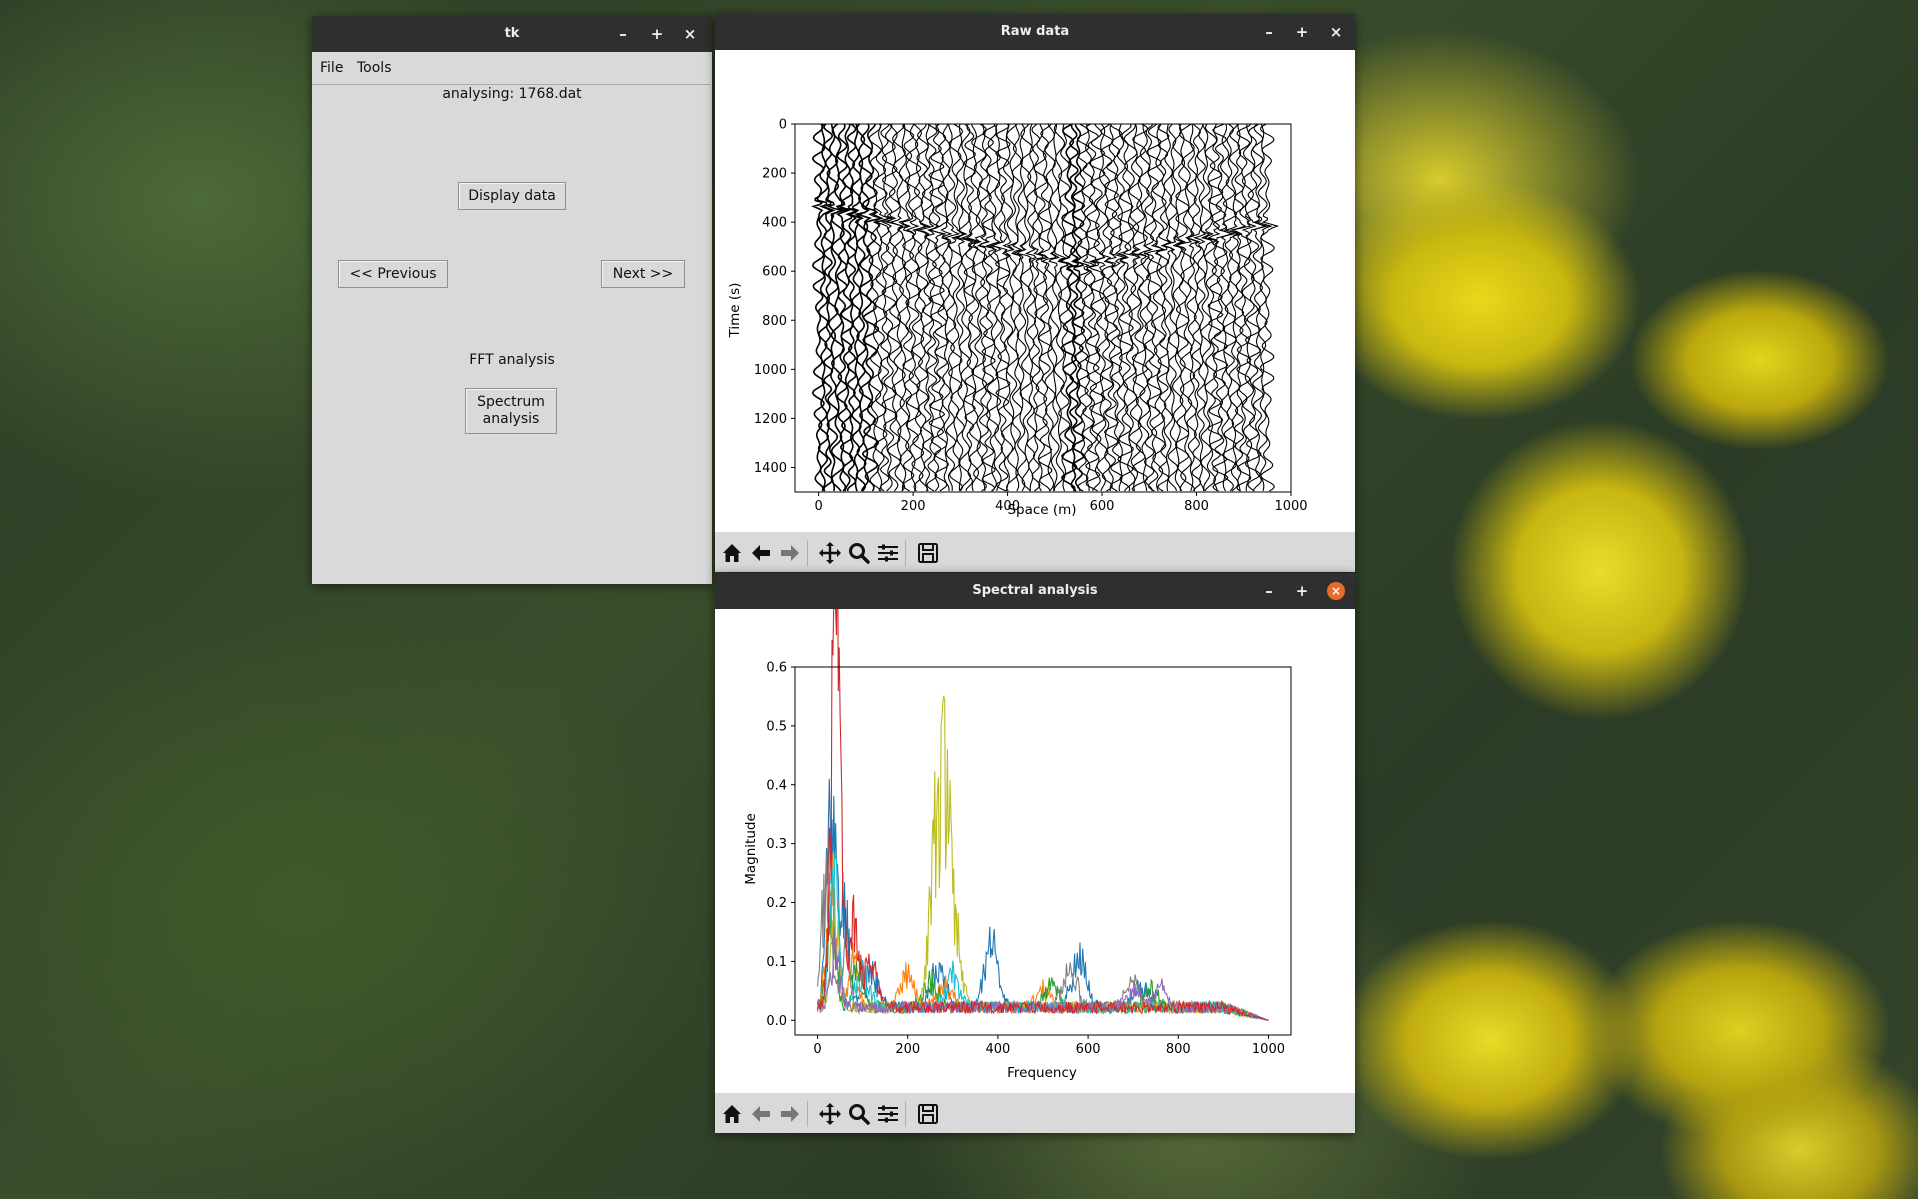  I want to click on spectral-titlebar: Spectral analysis – + ×, so click(1035, 591).